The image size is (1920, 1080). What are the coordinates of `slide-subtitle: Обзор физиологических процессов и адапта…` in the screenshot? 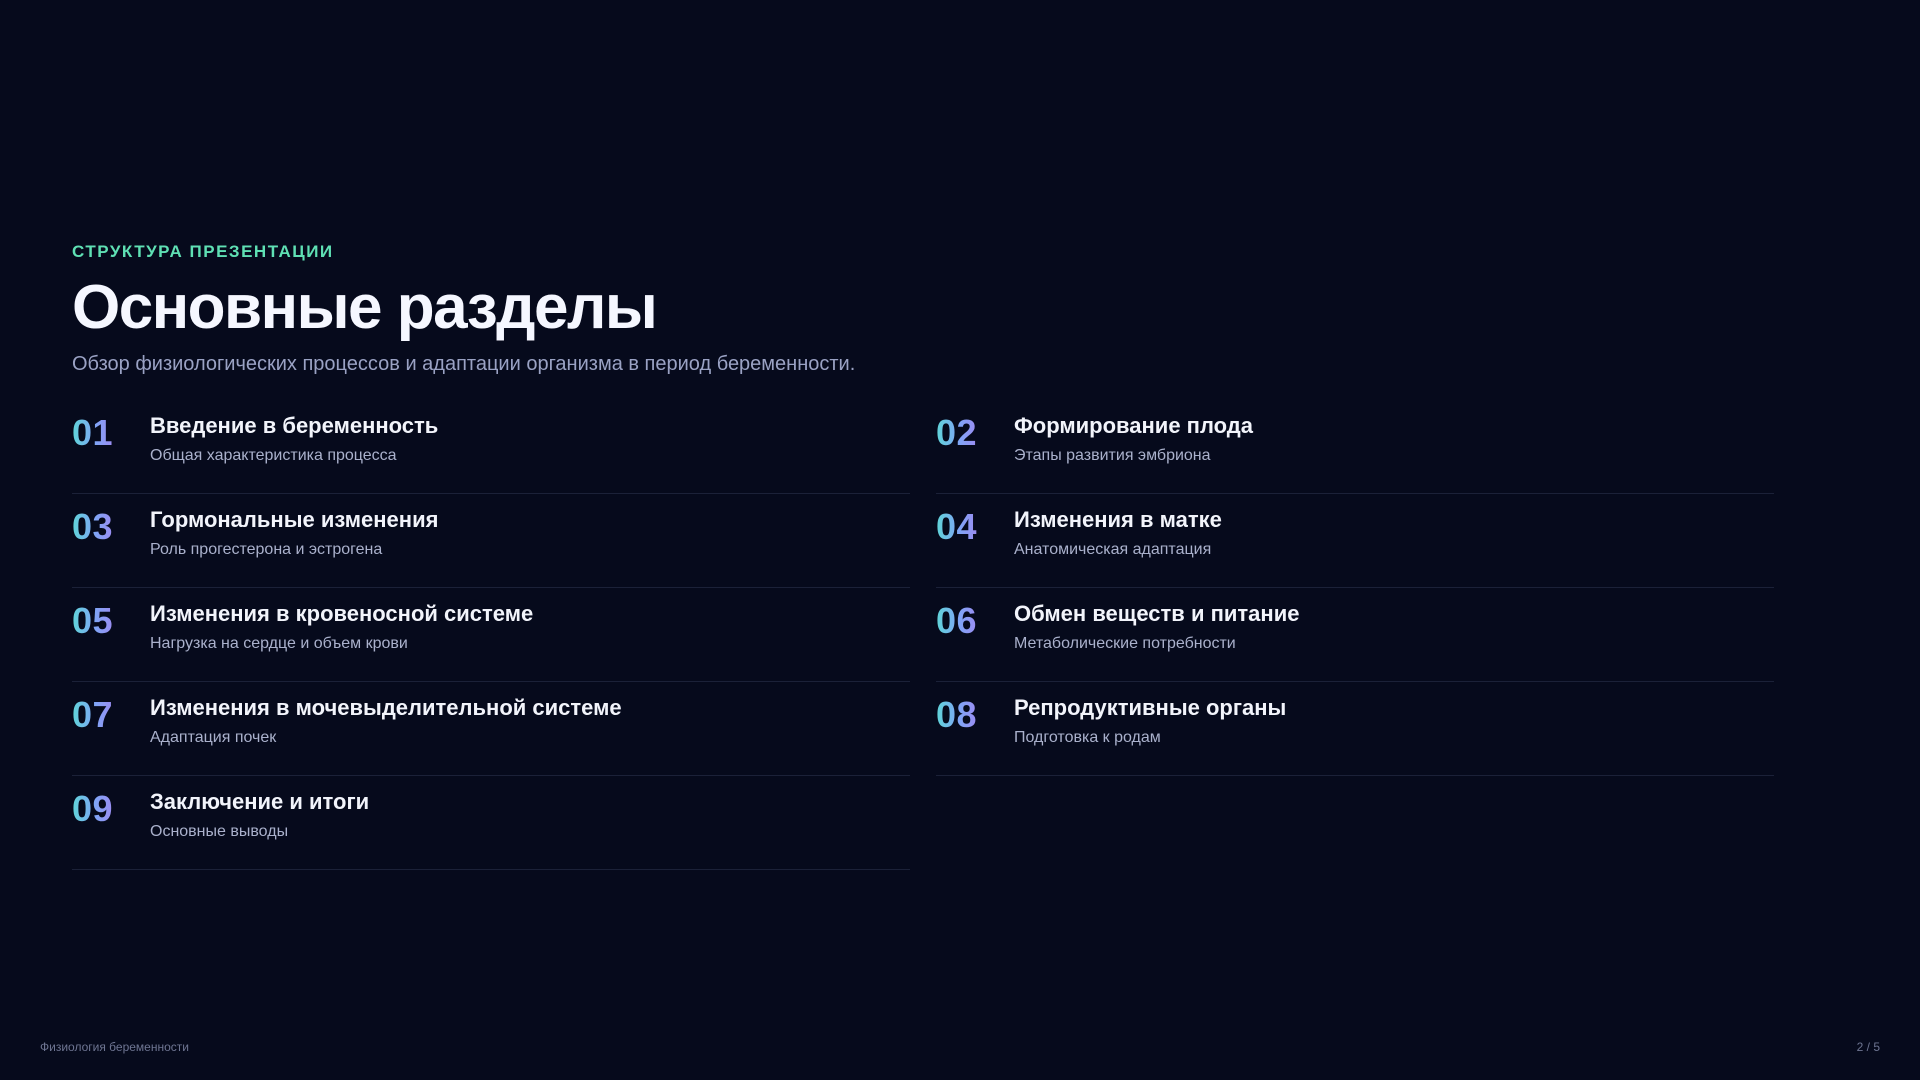 It's located at (464, 364).